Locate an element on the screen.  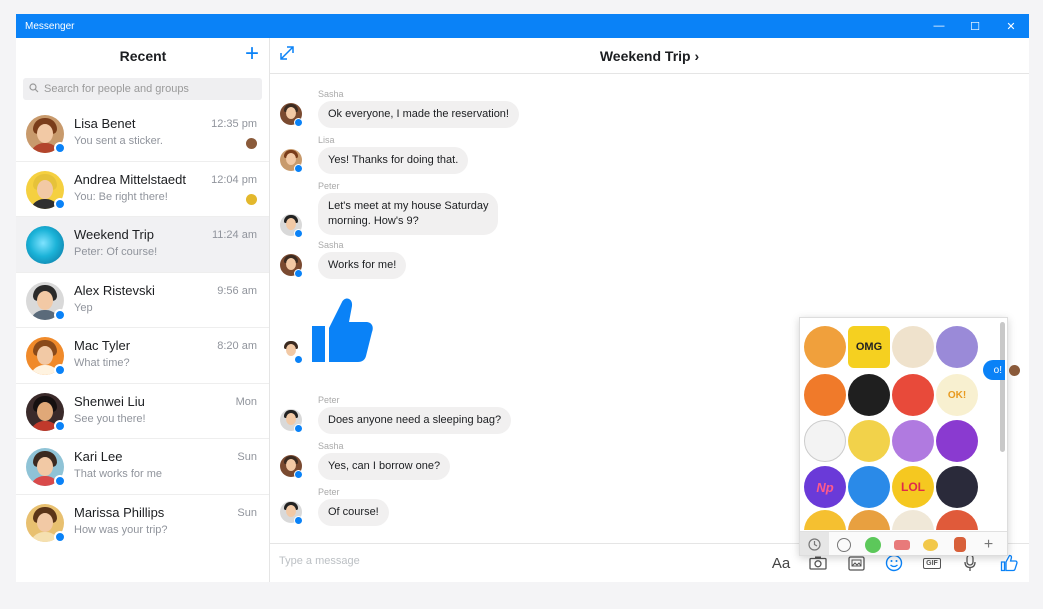
chat-title: Weekend Trip › is located at coordinates (649, 56).